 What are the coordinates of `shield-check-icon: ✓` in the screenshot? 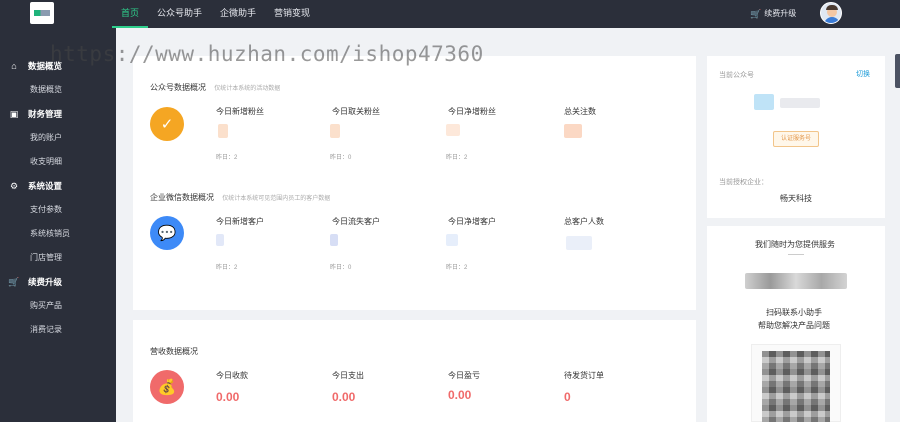 It's located at (167, 124).